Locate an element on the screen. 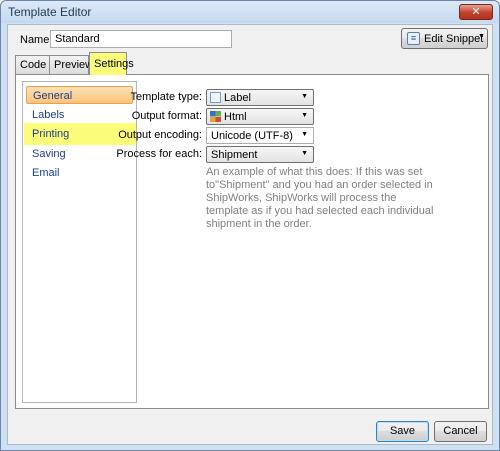  template-type-value: Label is located at coordinates (237, 98).